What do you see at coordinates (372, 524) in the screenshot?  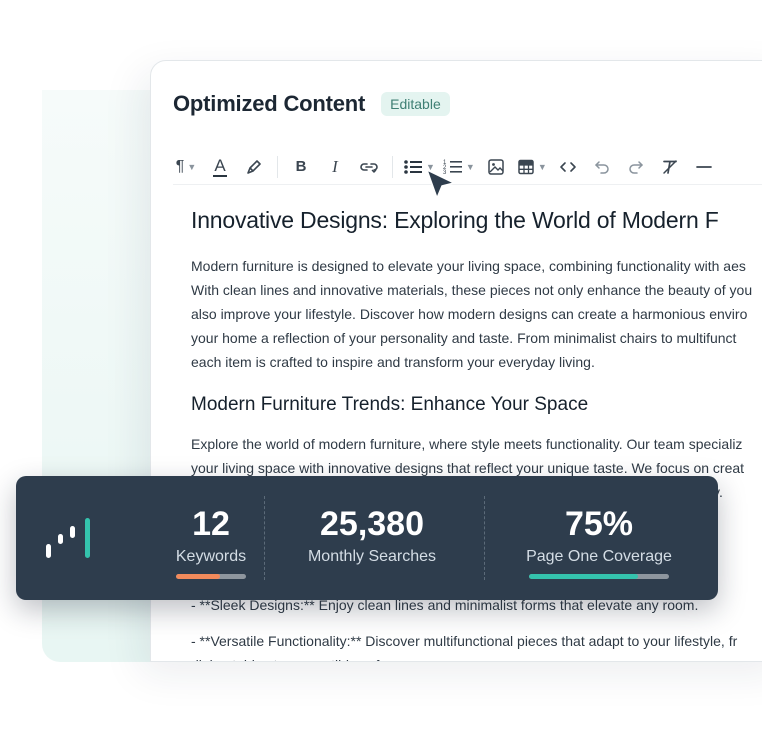 I see `monthly-searches-value: 25,380` at bounding box center [372, 524].